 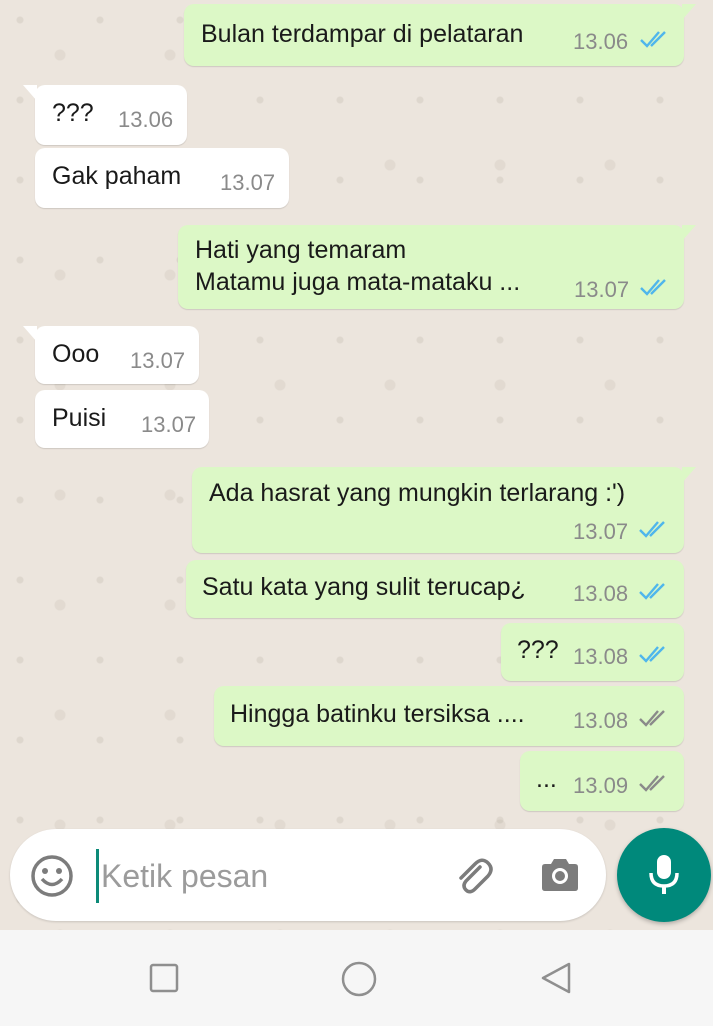 I want to click on camera-icon, so click(x=560, y=875).